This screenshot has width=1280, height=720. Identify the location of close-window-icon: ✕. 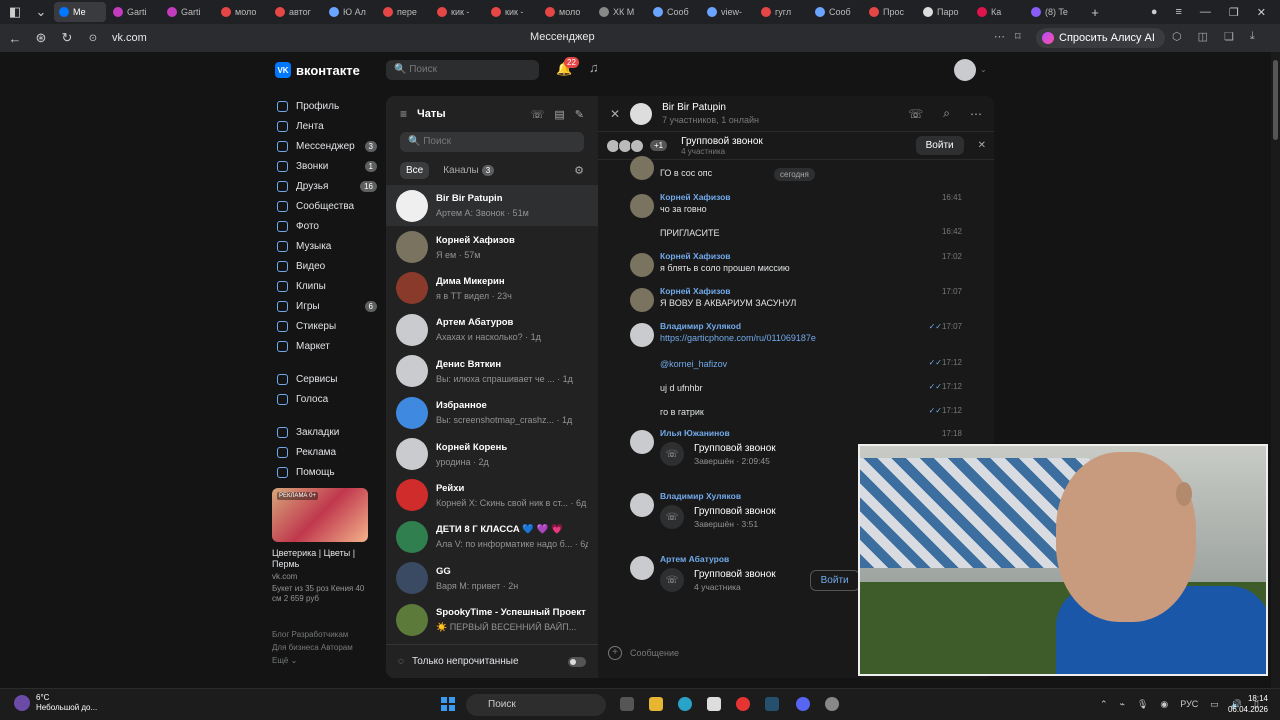
(1261, 12).